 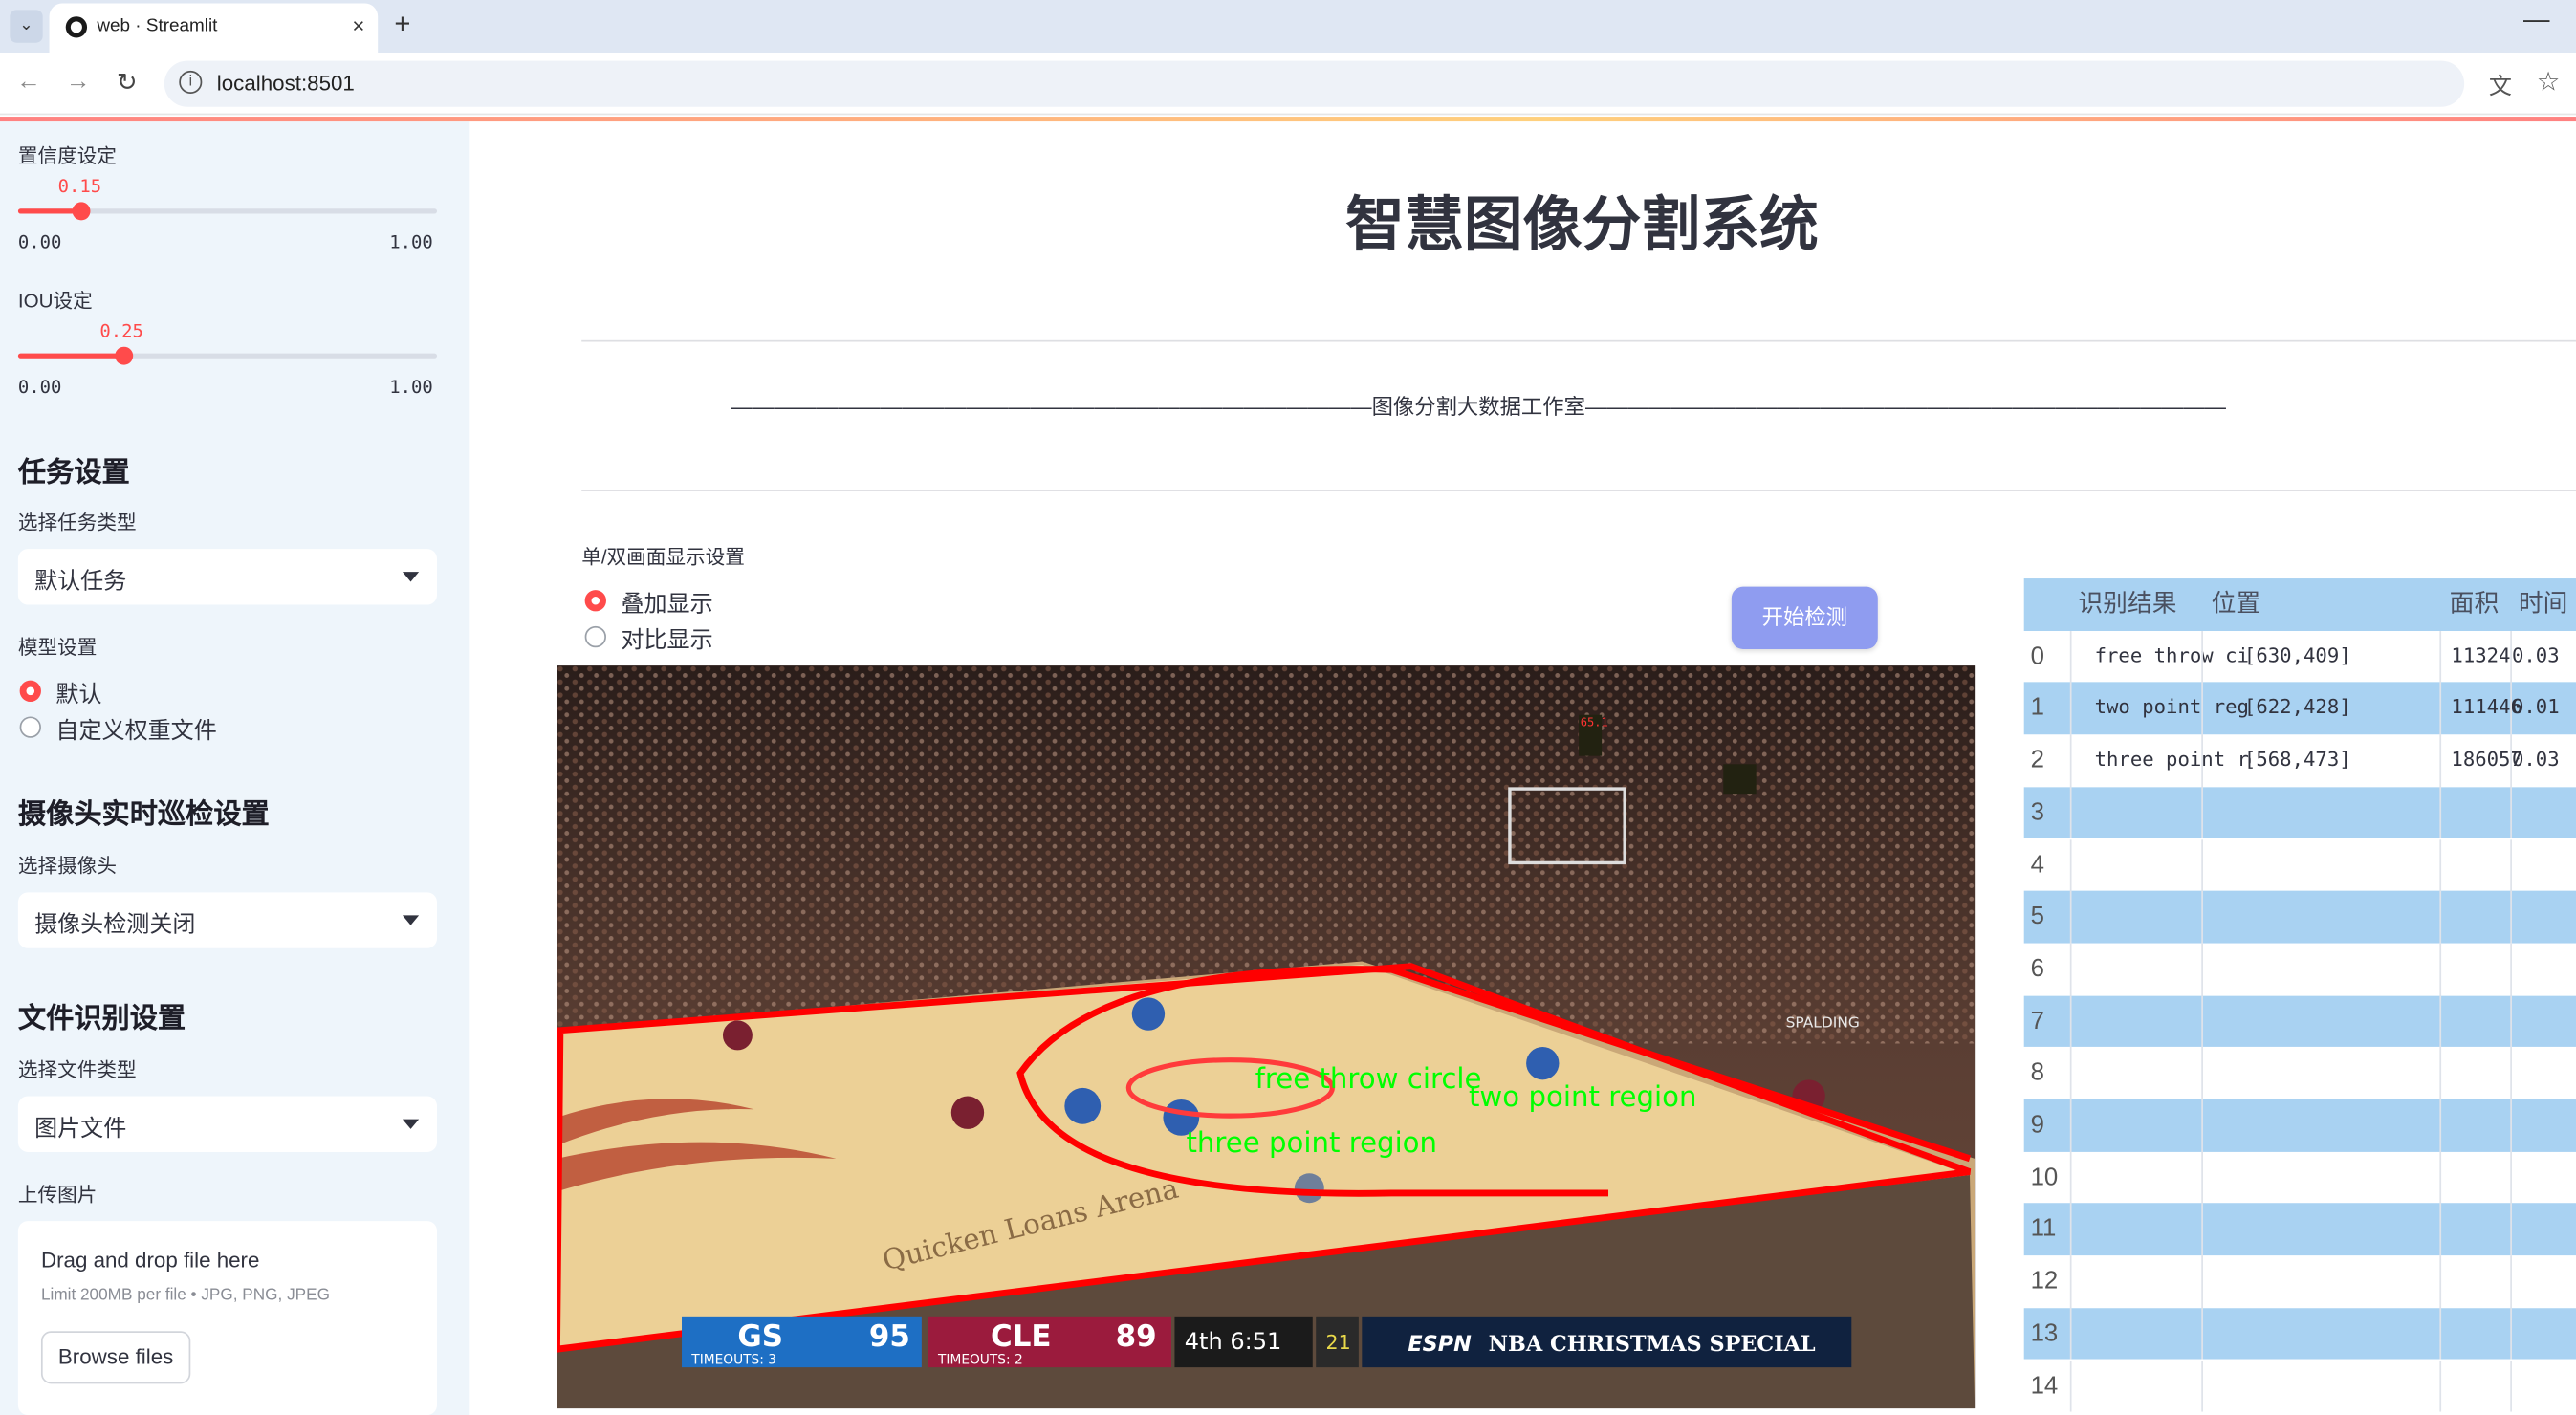 What do you see at coordinates (78, 81) in the screenshot?
I see `forward-arrow-icon: →` at bounding box center [78, 81].